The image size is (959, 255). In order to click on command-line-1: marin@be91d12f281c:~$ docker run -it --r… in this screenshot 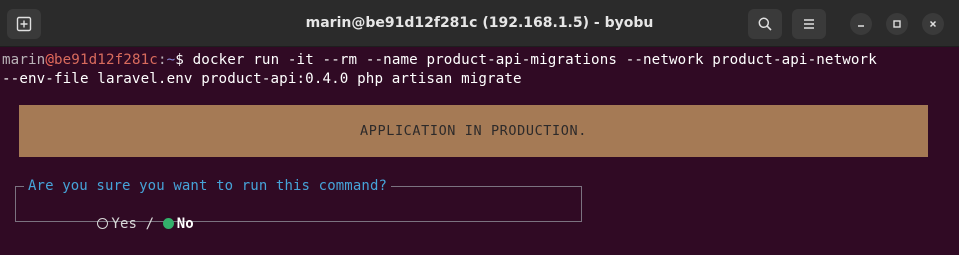, I will do `click(439, 60)`.